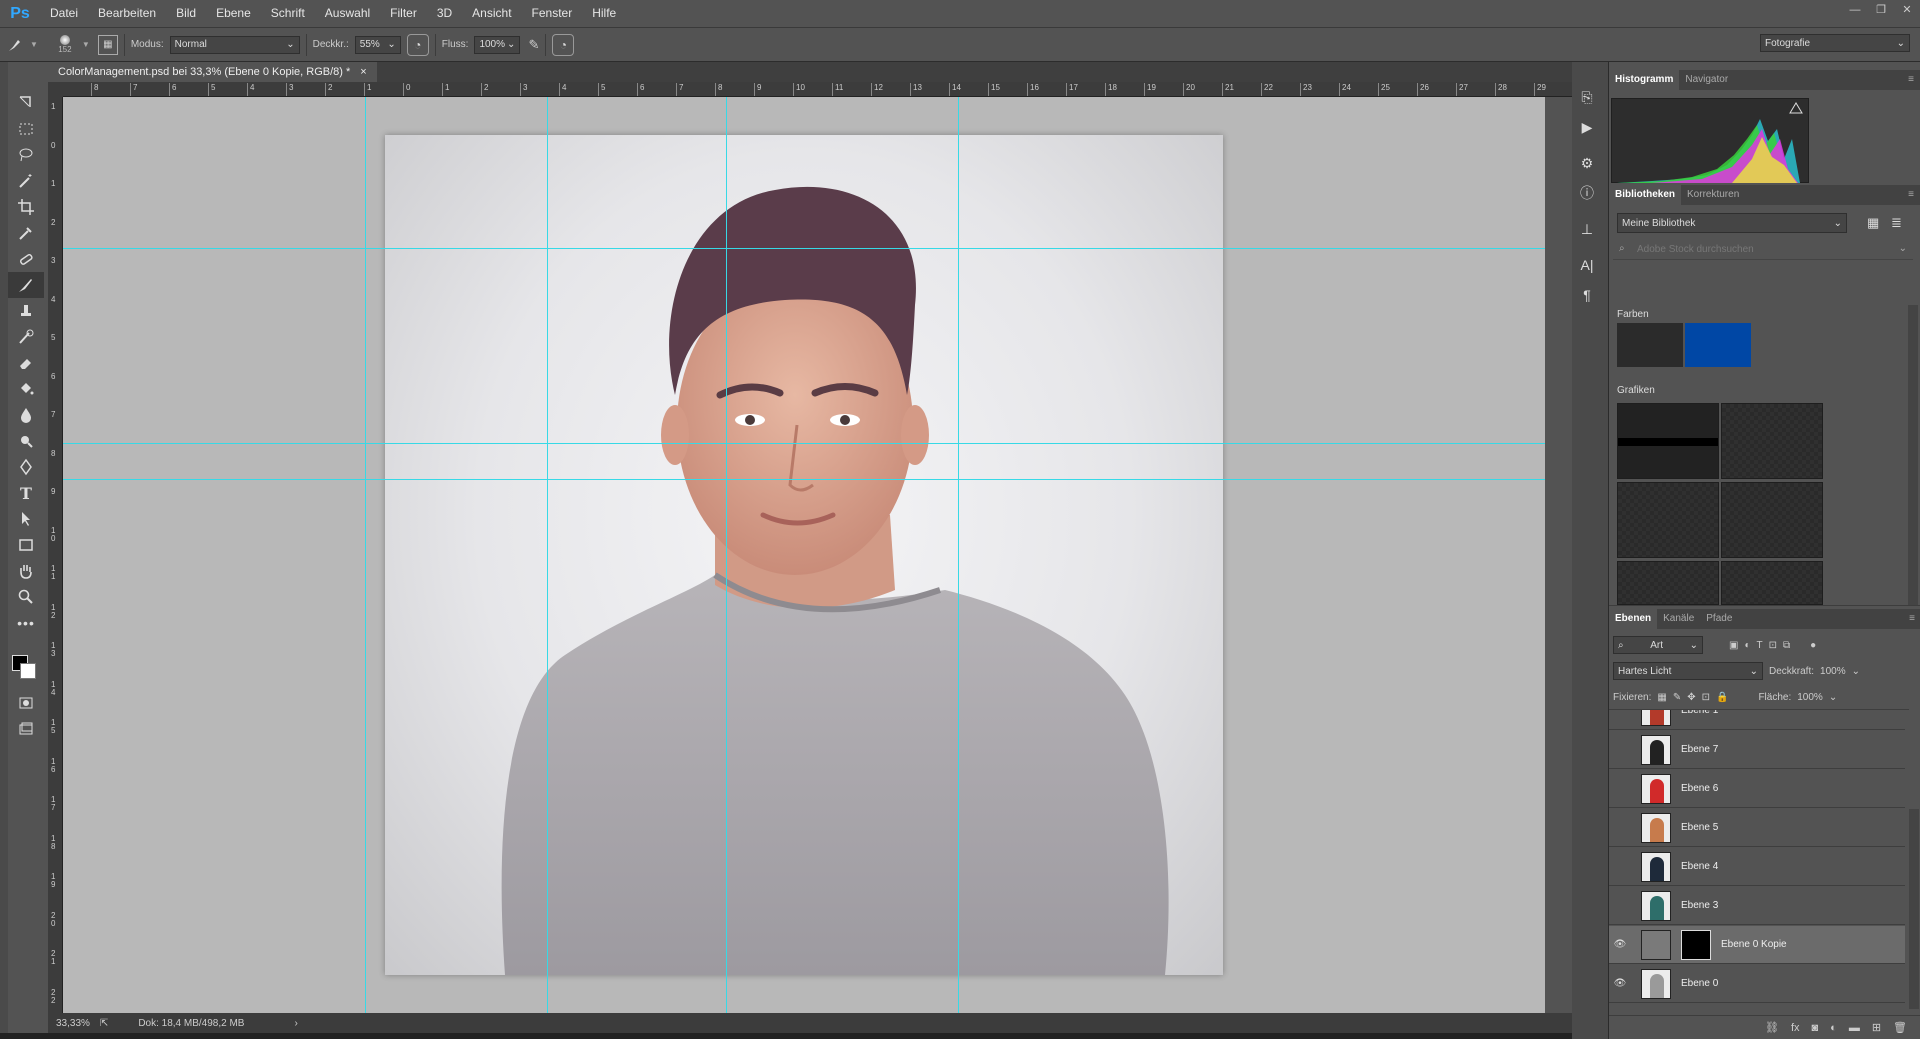 This screenshot has width=1920, height=1039. Describe the element at coordinates (26, 597) in the screenshot. I see `zoom-tool-icon` at that location.